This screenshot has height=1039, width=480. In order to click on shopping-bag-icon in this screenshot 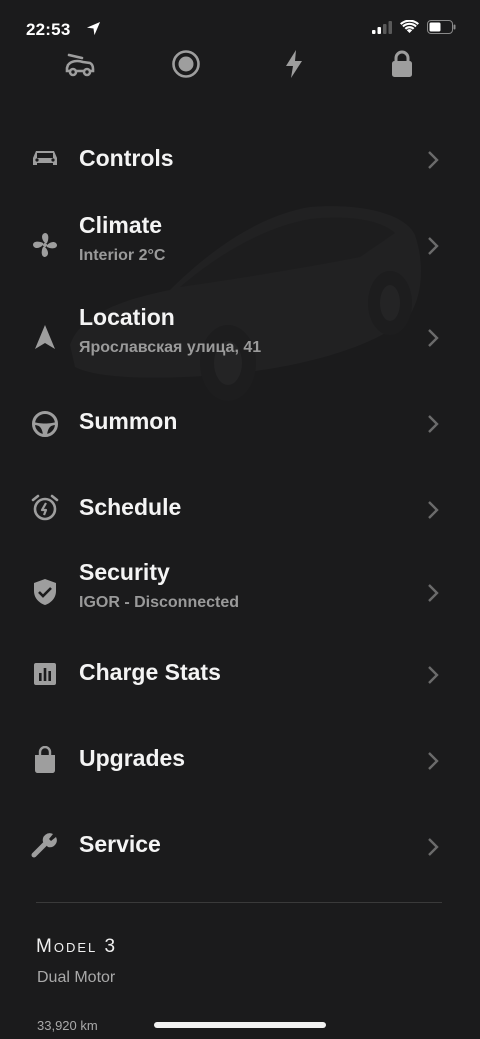, I will do `click(45, 760)`.